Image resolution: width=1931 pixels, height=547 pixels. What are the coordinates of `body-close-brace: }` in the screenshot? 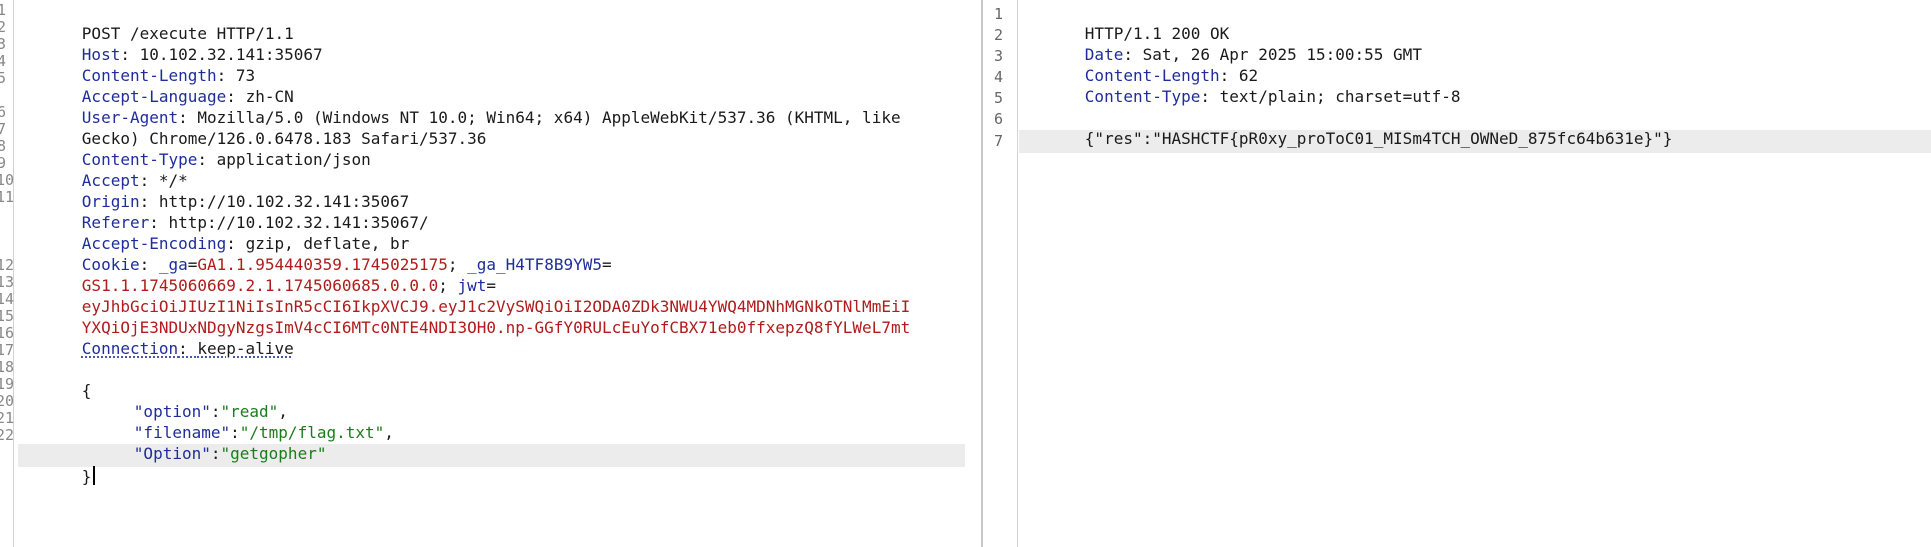 It's located at (60, 465).